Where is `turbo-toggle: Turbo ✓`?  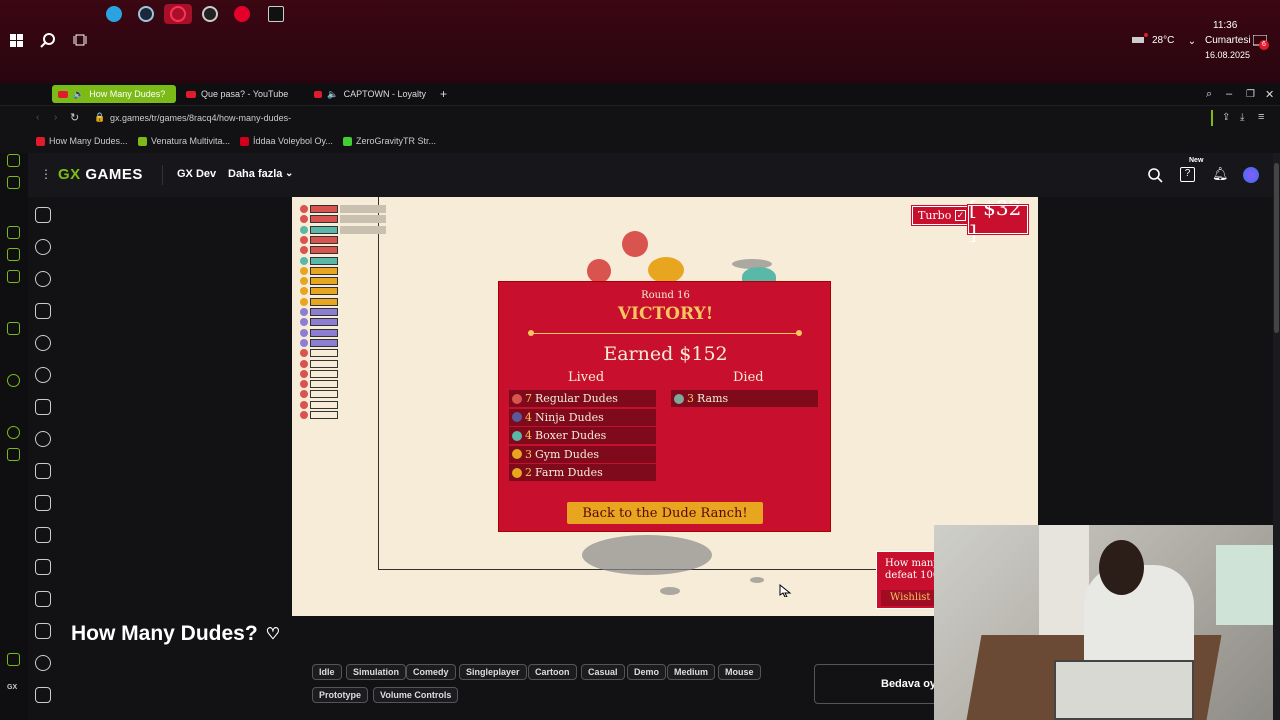
turbo-toggle: Turbo ✓ is located at coordinates (942, 215).